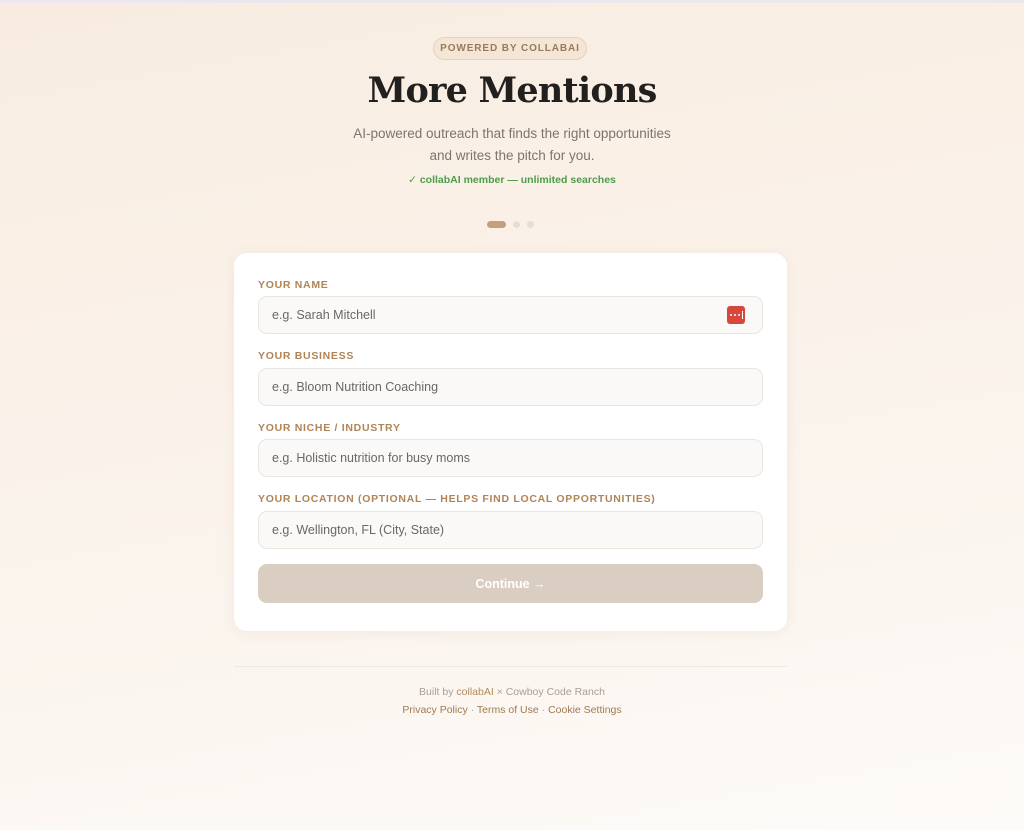  I want to click on business-input, so click(510, 387).